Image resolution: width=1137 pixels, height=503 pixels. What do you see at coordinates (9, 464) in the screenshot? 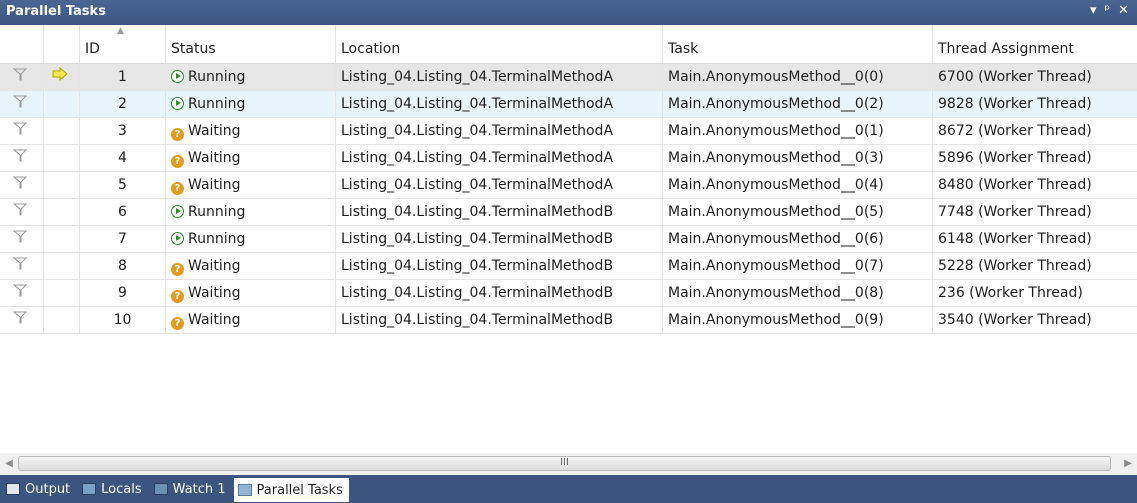
I see `scroll-left-icon: ◀` at bounding box center [9, 464].